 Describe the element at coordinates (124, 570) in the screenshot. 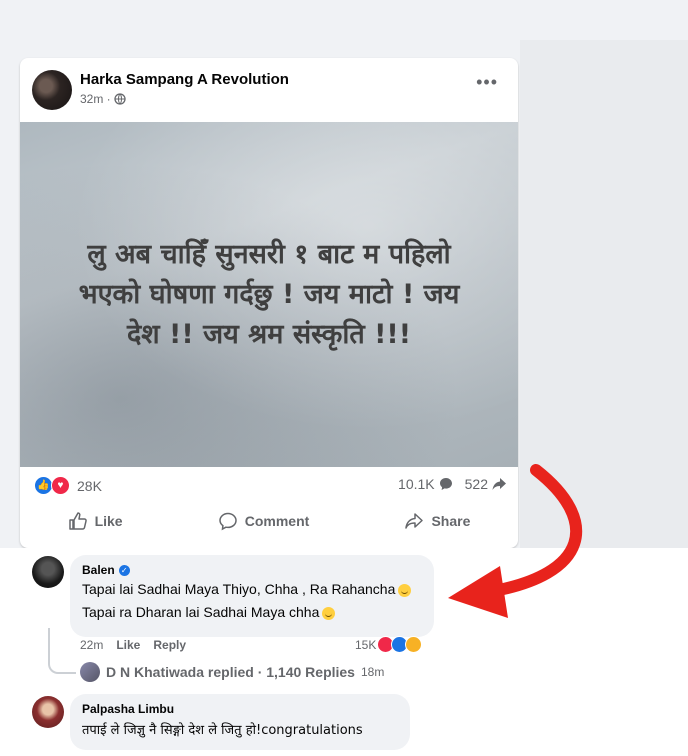

I see `verified-badge-icon: ✓` at that location.